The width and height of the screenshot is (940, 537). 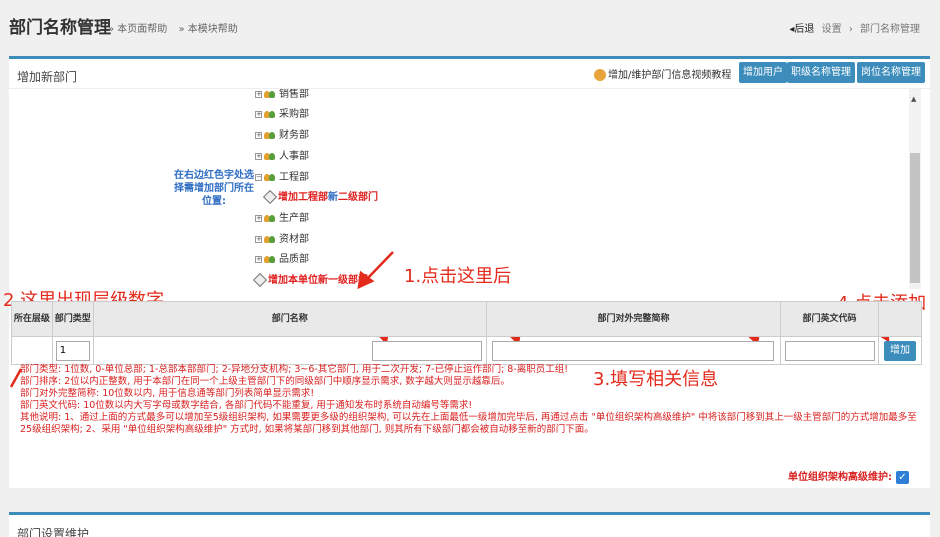 What do you see at coordinates (900, 319) in the screenshot?
I see `col-action` at bounding box center [900, 319].